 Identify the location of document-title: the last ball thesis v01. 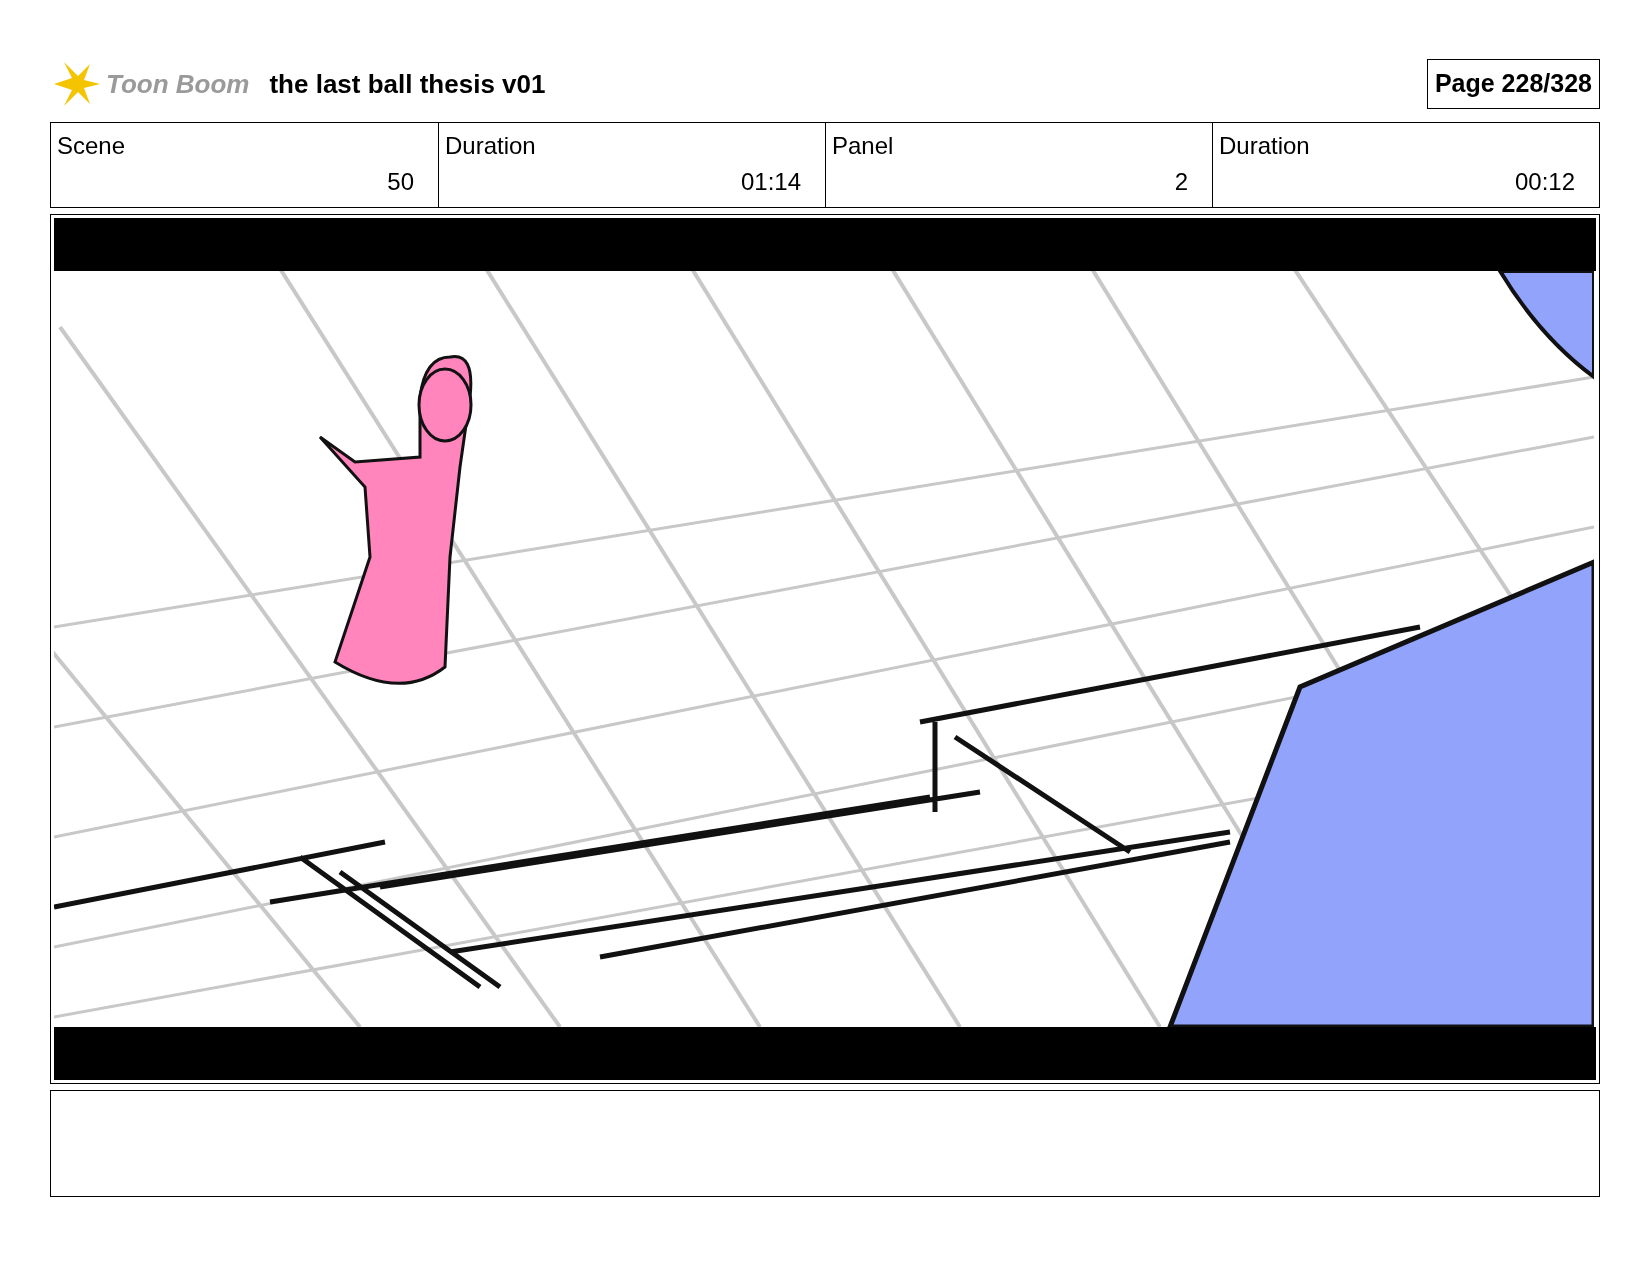
(407, 84).